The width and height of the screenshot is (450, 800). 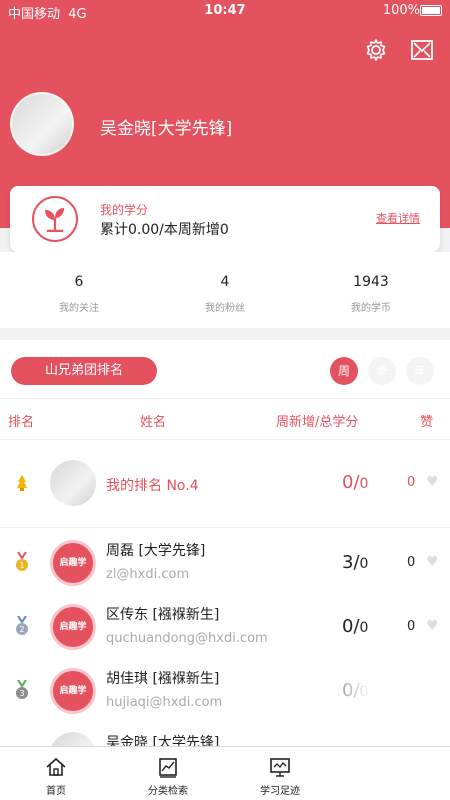 I want to click on member-name: 胡佳琪 [襁褓新生], so click(x=163, y=679).